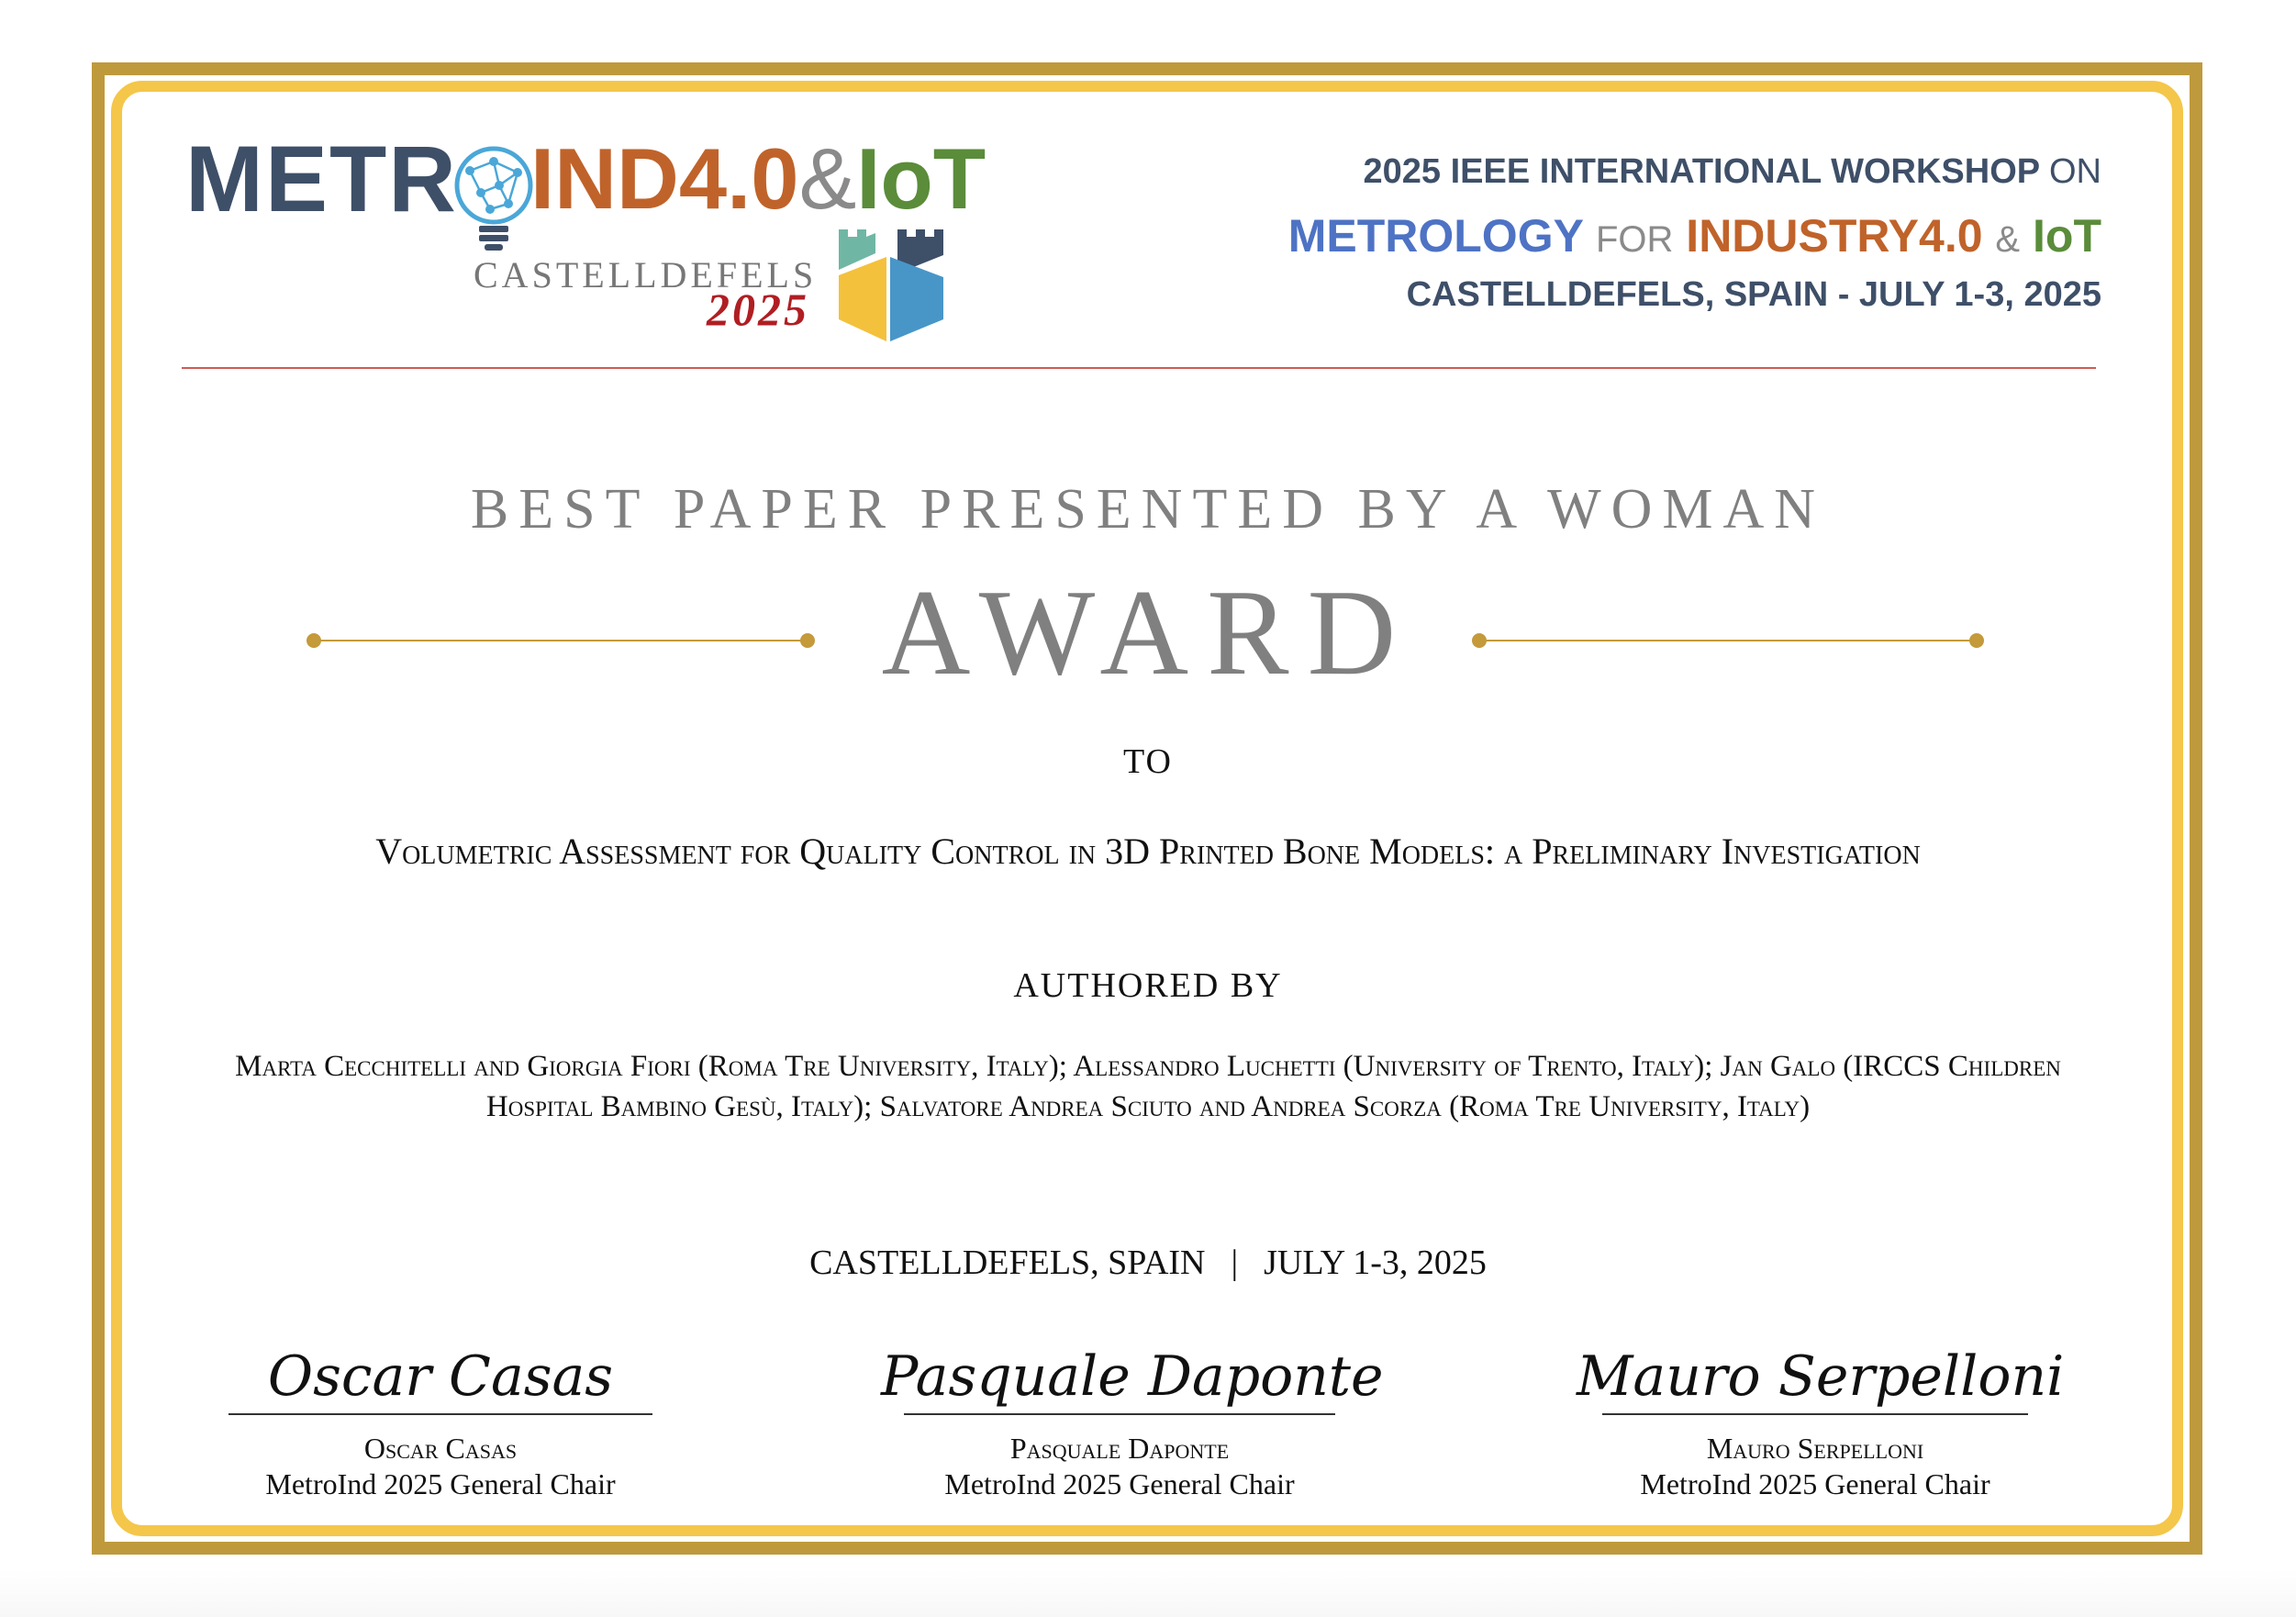 The width and height of the screenshot is (2296, 1617). Describe the element at coordinates (664, 178) in the screenshot. I see `logo-ind: IND4.0` at that location.